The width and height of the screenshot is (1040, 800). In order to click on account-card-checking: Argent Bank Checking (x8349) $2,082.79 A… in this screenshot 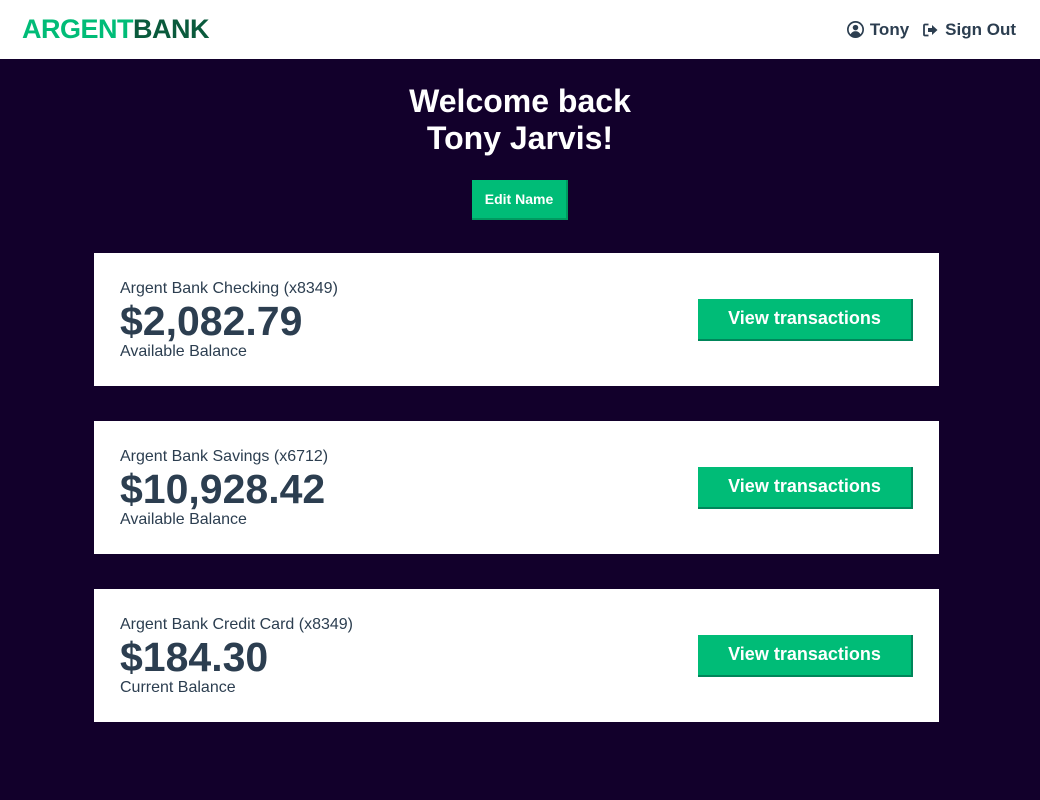, I will do `click(516, 319)`.